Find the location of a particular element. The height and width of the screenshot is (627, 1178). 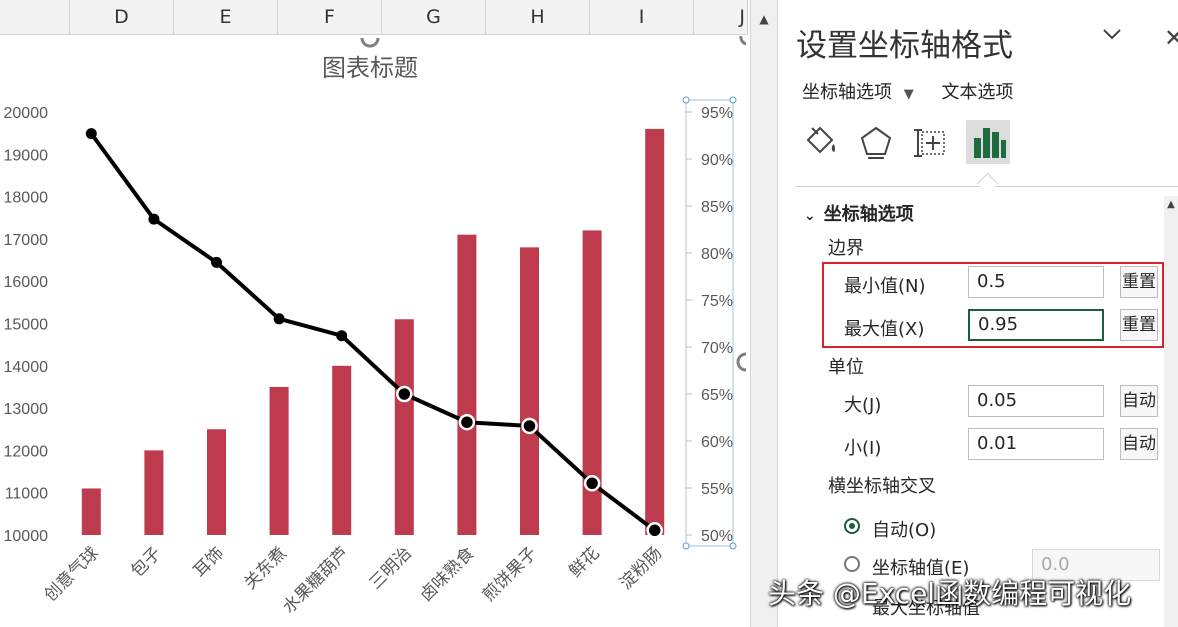

y-tick-label: 18000 is located at coordinates (26, 198).